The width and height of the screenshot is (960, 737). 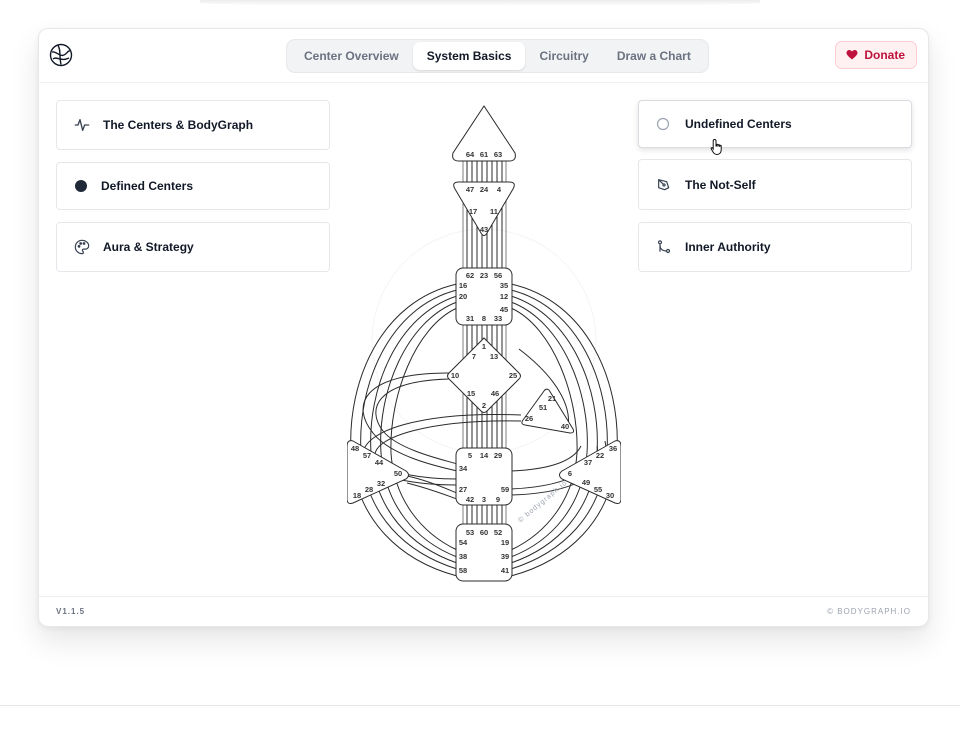 What do you see at coordinates (728, 247) in the screenshot?
I see `topic-label: Inner Authority` at bounding box center [728, 247].